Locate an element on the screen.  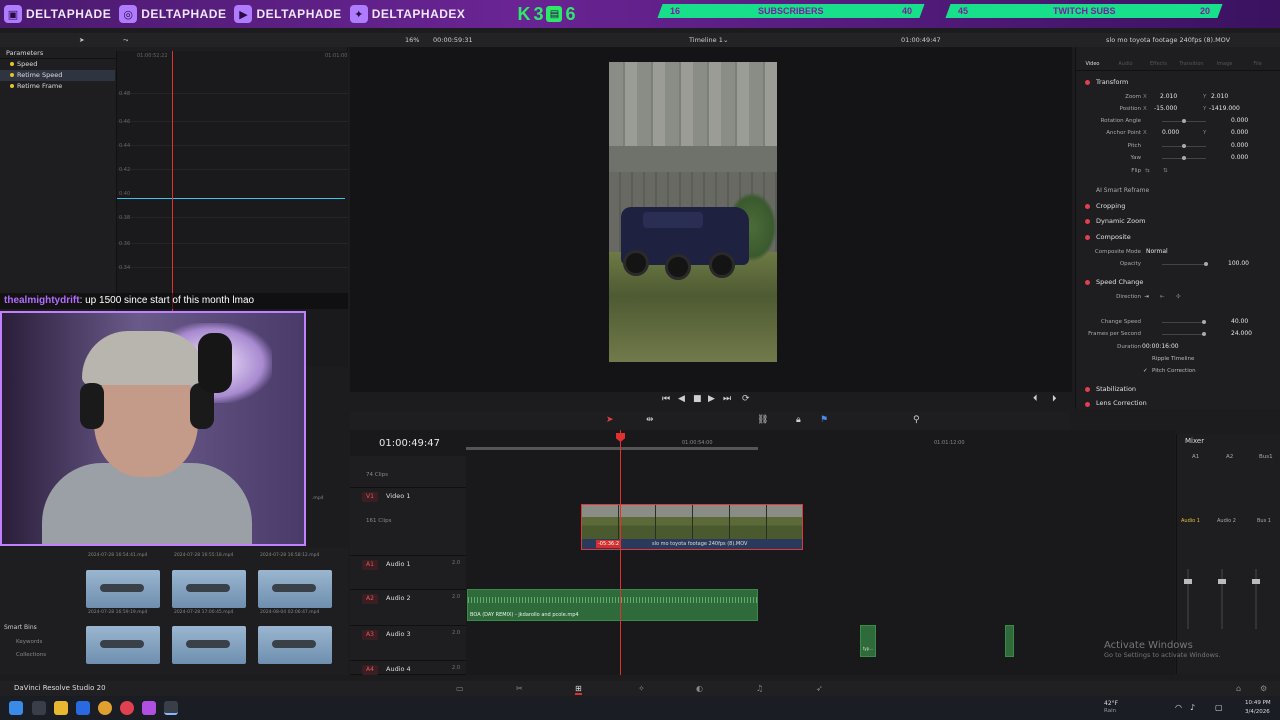
track-head-audio-1: A1 Audio 1 2.0 is located at coordinates (408, 573).